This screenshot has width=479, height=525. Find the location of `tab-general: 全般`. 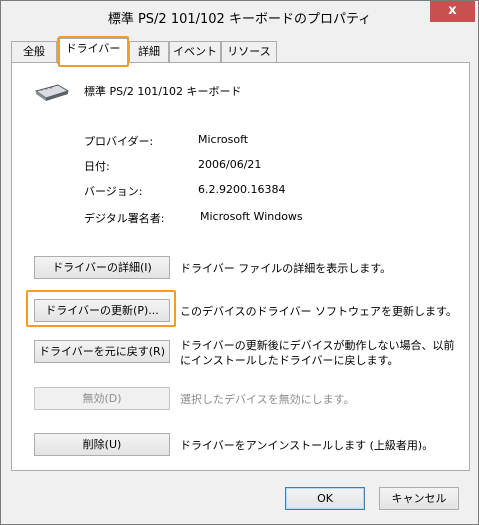

tab-general: 全般 is located at coordinates (34, 52).